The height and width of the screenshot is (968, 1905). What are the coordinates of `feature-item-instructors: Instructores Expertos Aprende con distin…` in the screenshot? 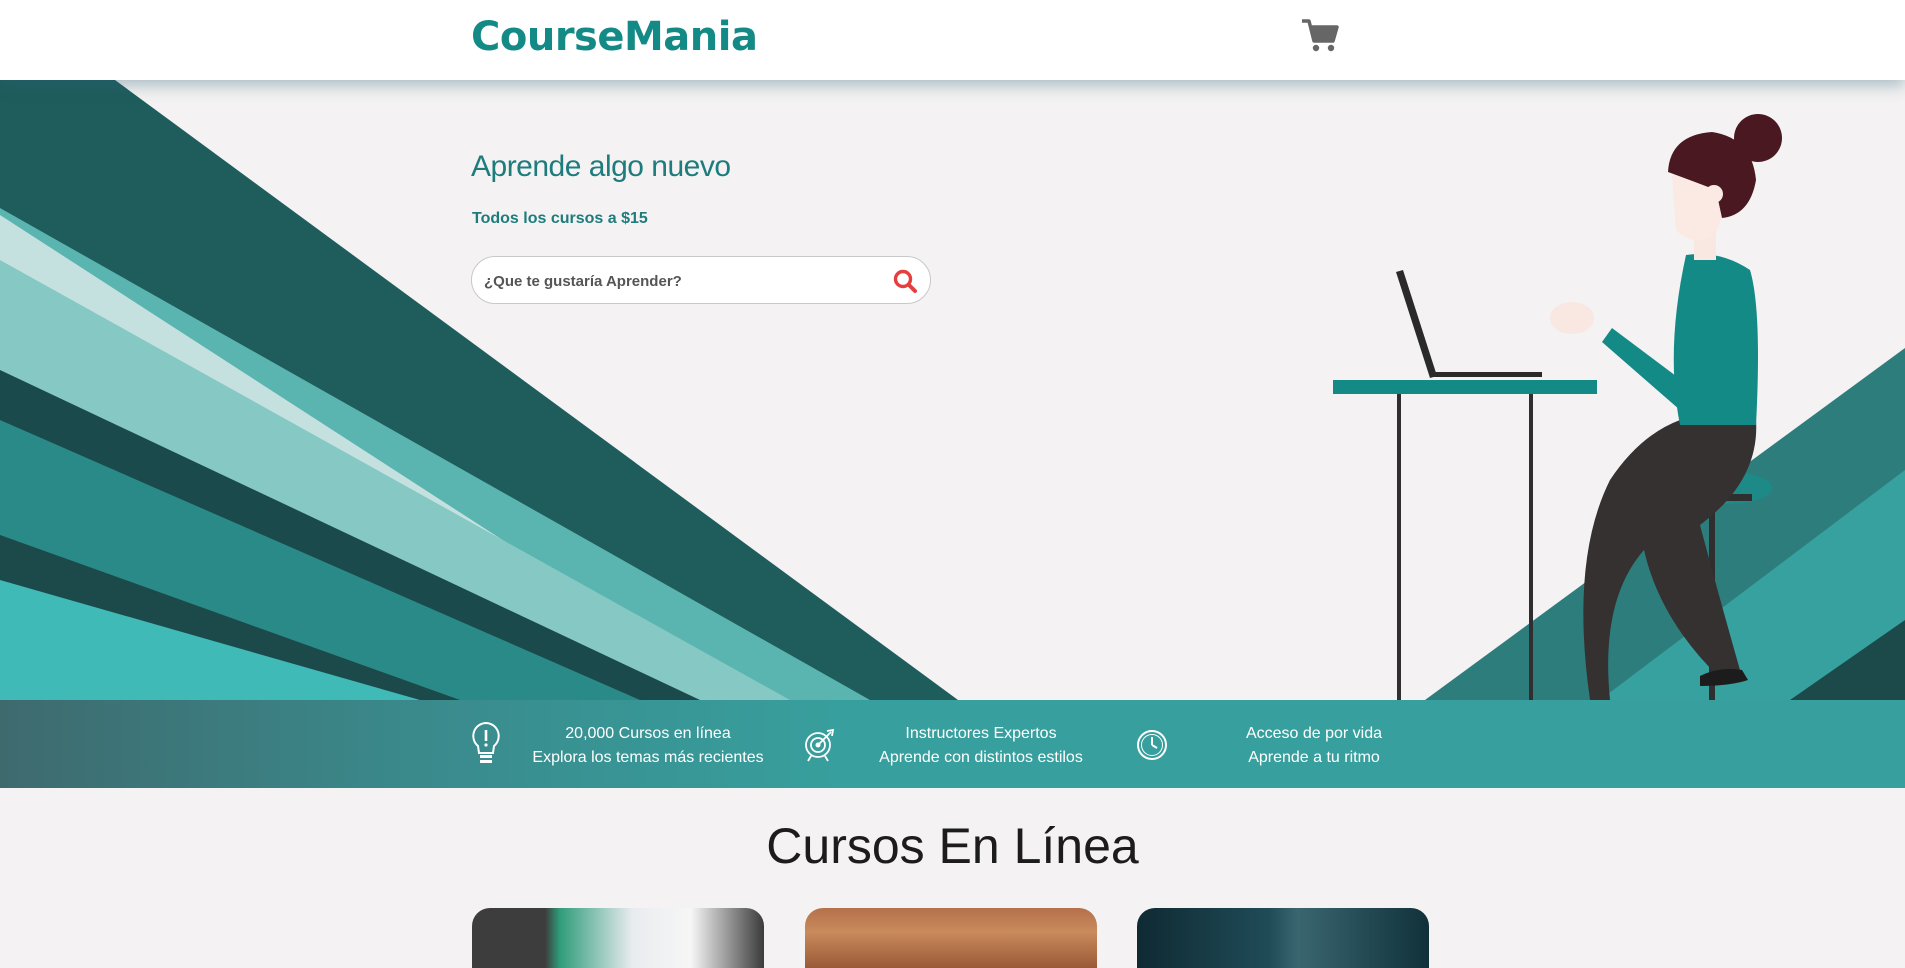 It's located at (981, 746).